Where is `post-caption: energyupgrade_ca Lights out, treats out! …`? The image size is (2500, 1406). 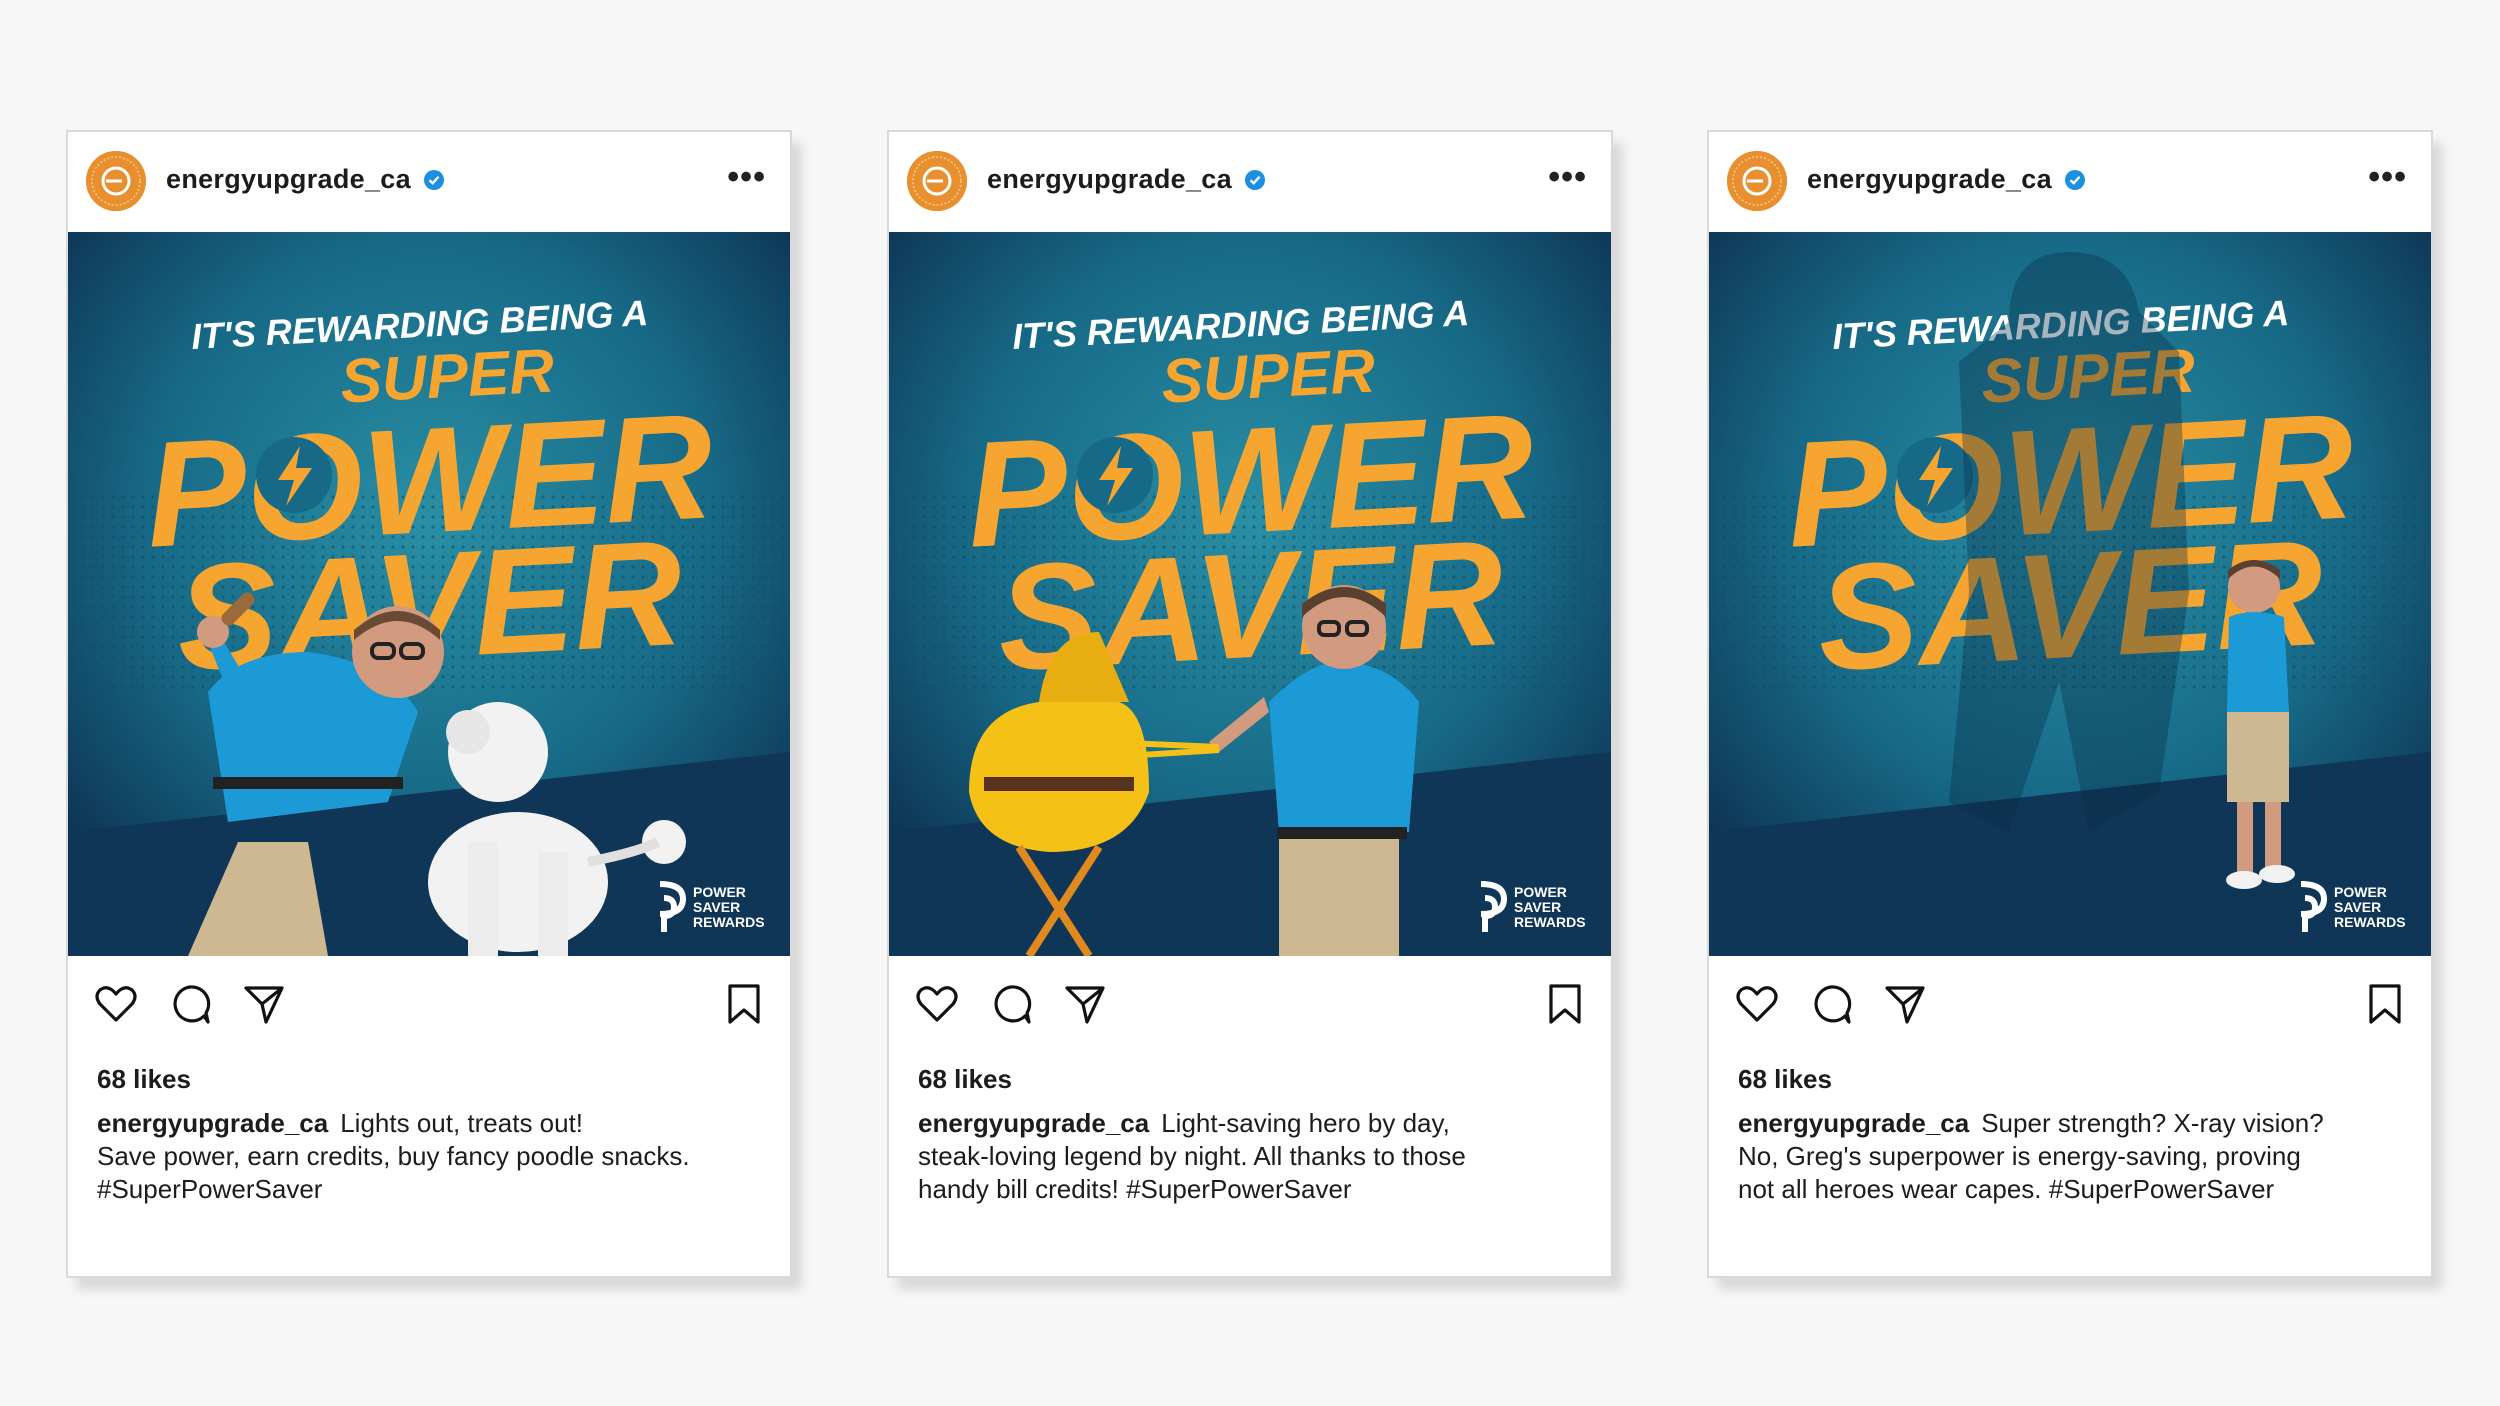
post-caption: energyupgrade_ca Lights out, treats out! … is located at coordinates (437, 1156).